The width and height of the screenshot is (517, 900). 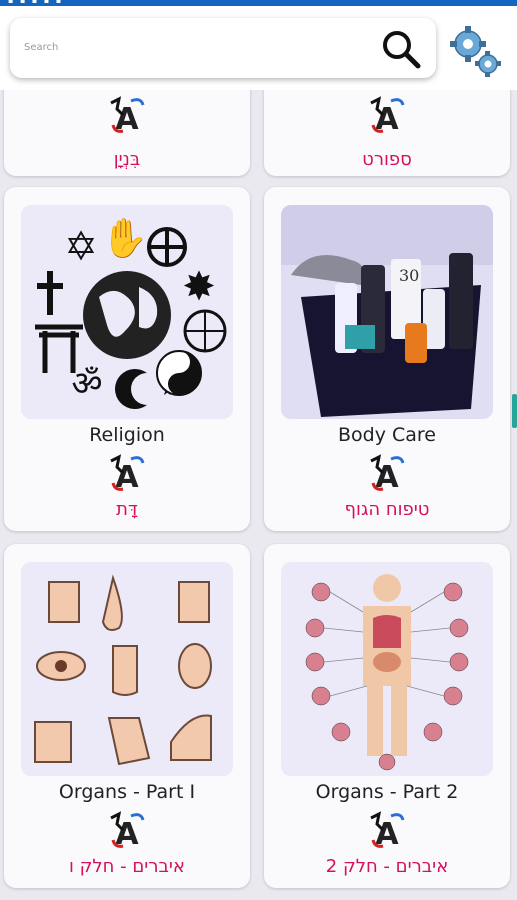 I want to click on card-english-title: Organs - Part I, so click(x=127, y=792).